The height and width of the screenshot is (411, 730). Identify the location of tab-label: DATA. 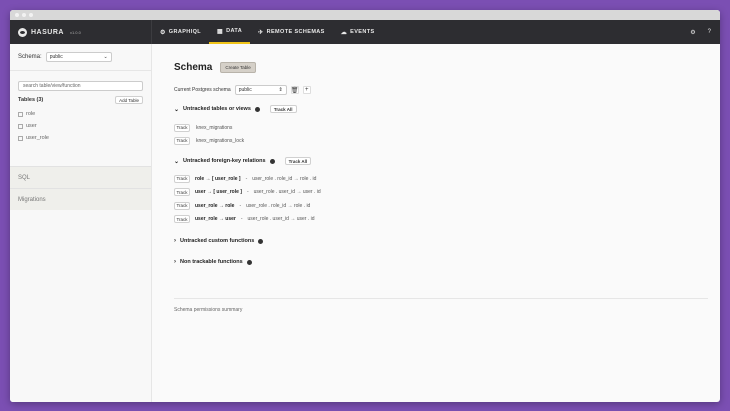
(234, 31).